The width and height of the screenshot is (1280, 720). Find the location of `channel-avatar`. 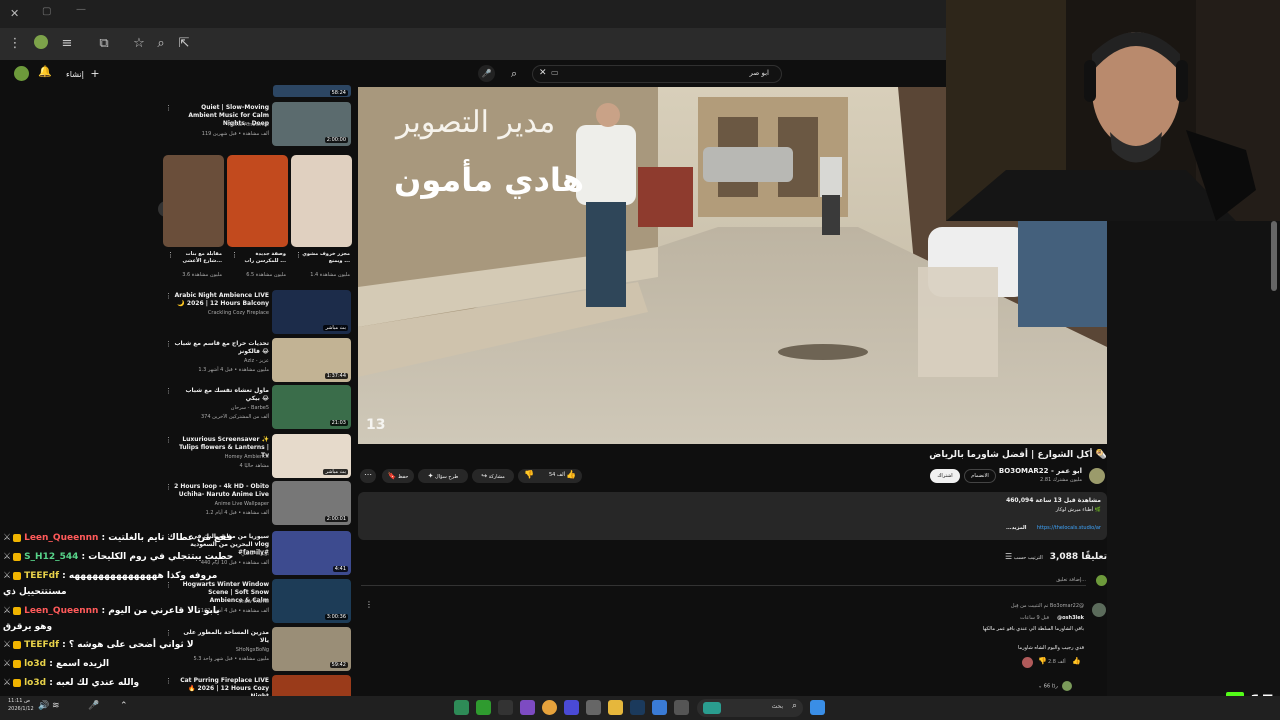

channel-avatar is located at coordinates (1097, 476).